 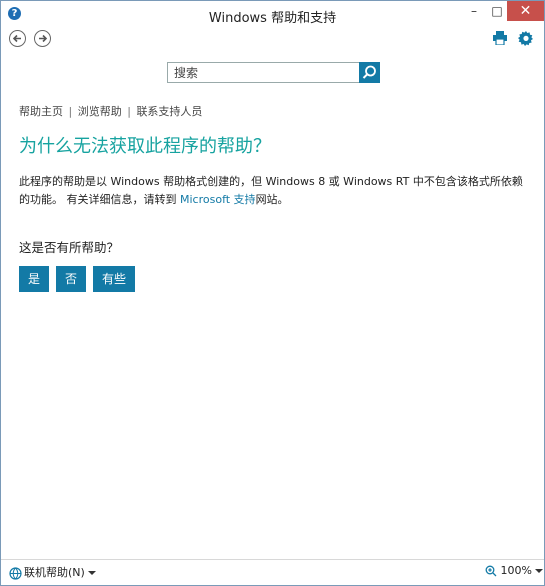 What do you see at coordinates (169, 111) in the screenshot?
I see `breadcrumb-contact-link: 联系支持人员` at bounding box center [169, 111].